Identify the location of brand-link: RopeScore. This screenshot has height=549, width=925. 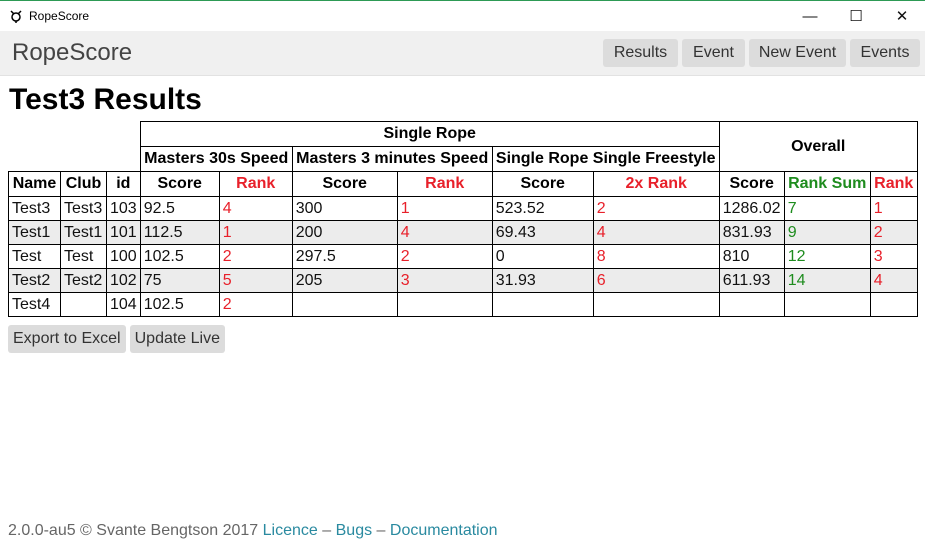
(72, 53).